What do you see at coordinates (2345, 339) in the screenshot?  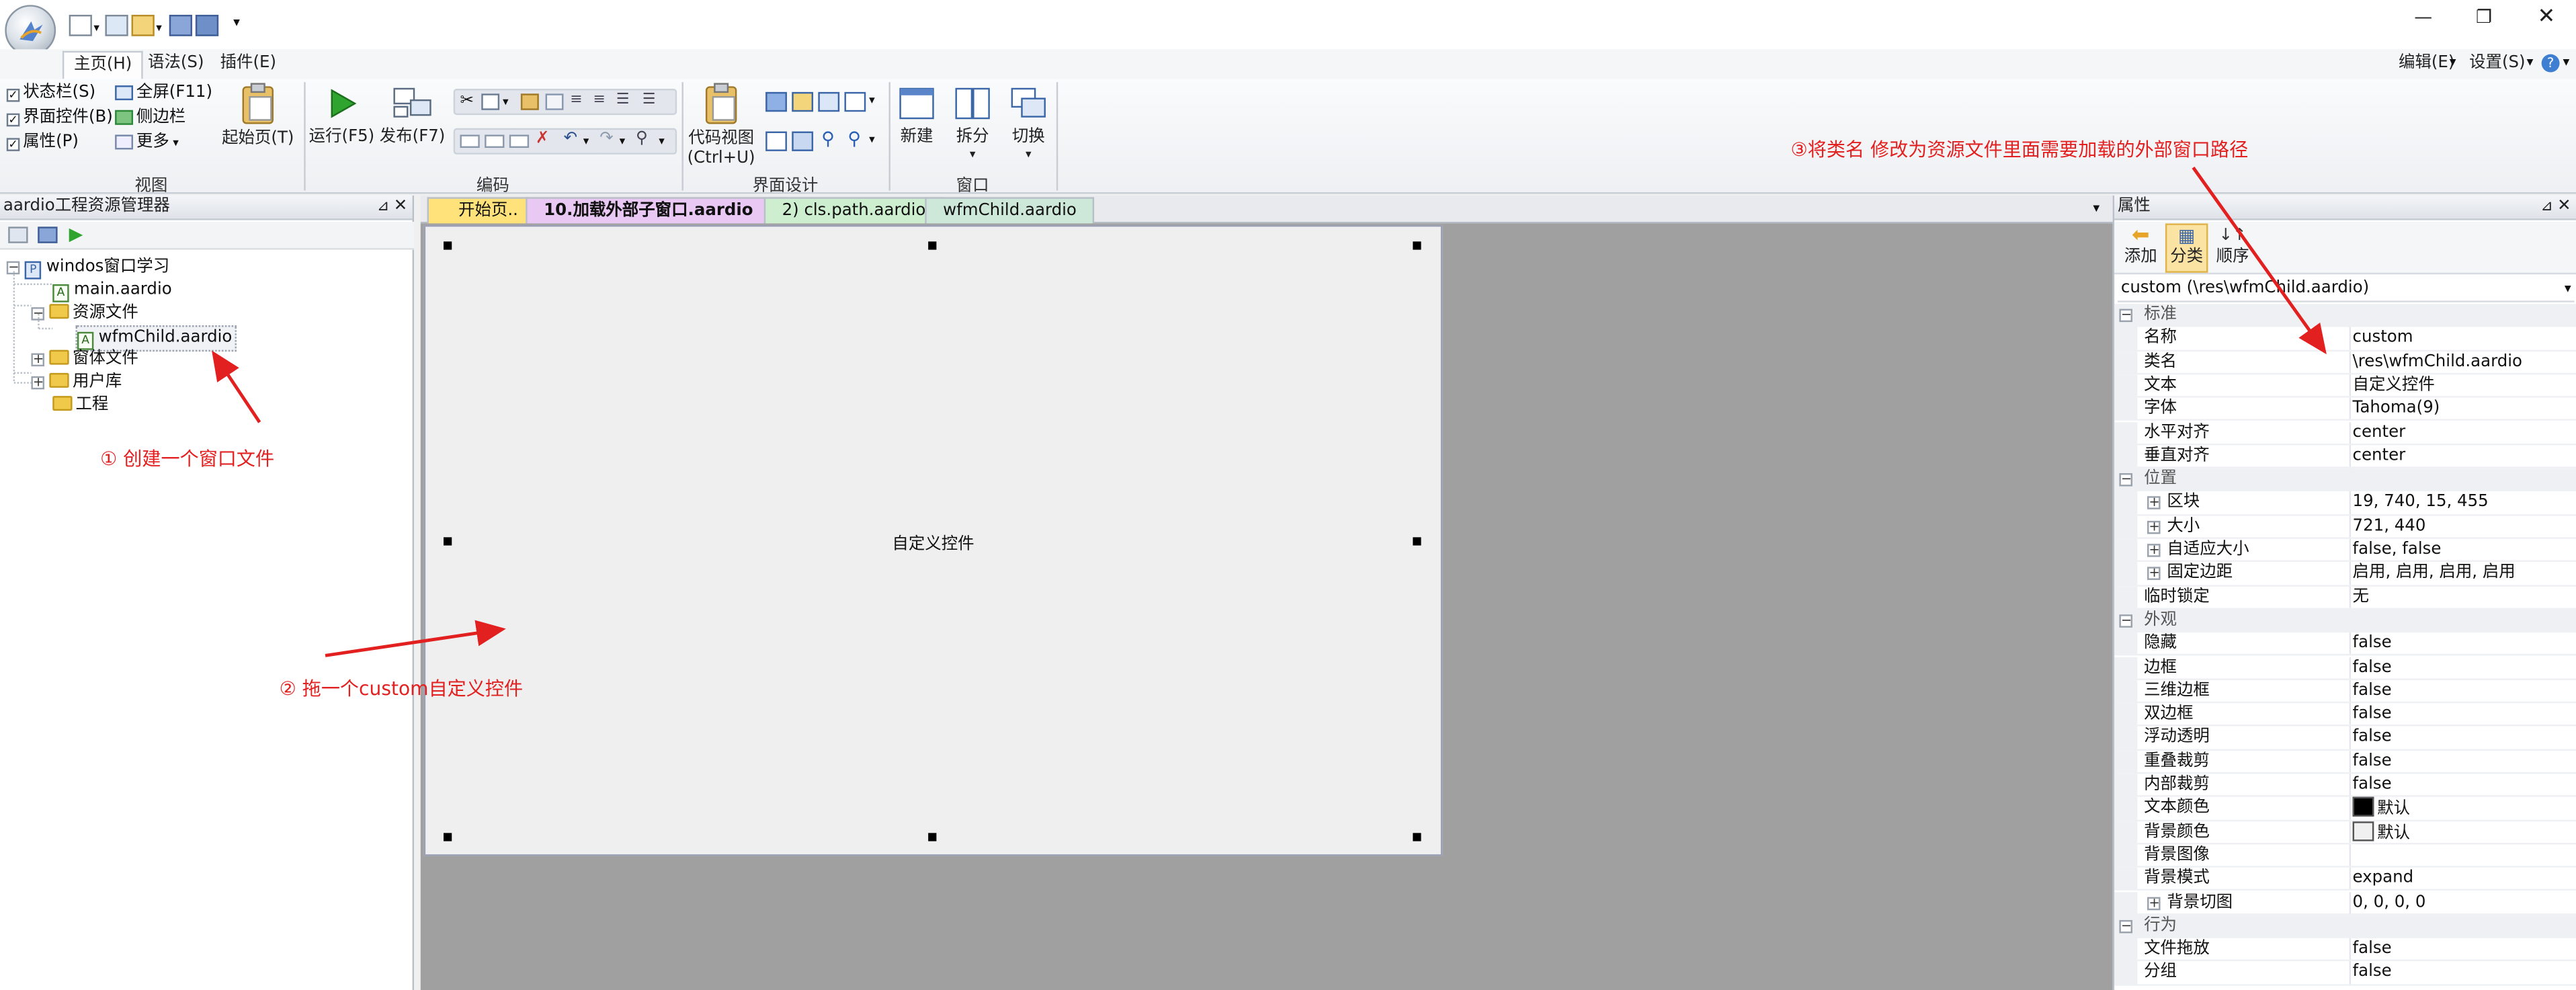 I see `property-row: 名称 custom` at bounding box center [2345, 339].